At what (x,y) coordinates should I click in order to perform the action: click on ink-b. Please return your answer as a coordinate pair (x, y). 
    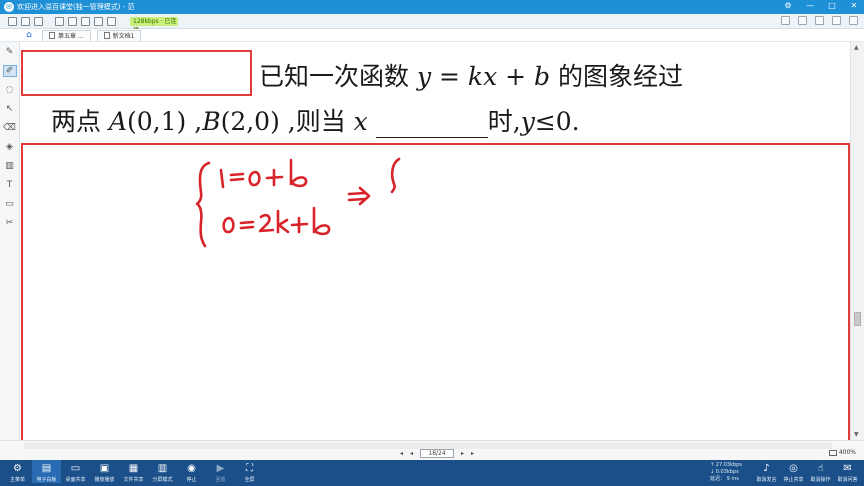
    Looking at the image, I should click on (298, 173).